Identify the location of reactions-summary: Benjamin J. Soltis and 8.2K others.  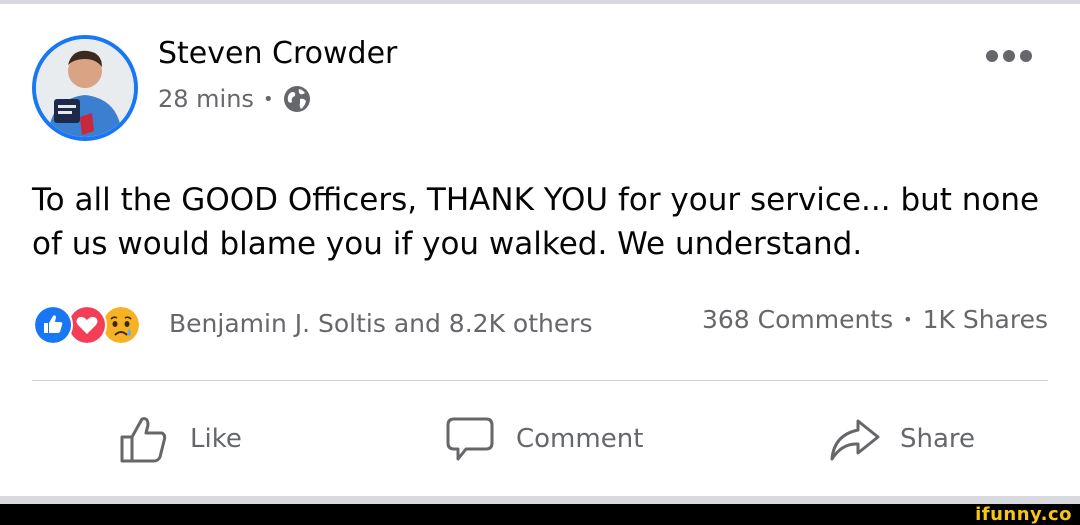
(313, 324).